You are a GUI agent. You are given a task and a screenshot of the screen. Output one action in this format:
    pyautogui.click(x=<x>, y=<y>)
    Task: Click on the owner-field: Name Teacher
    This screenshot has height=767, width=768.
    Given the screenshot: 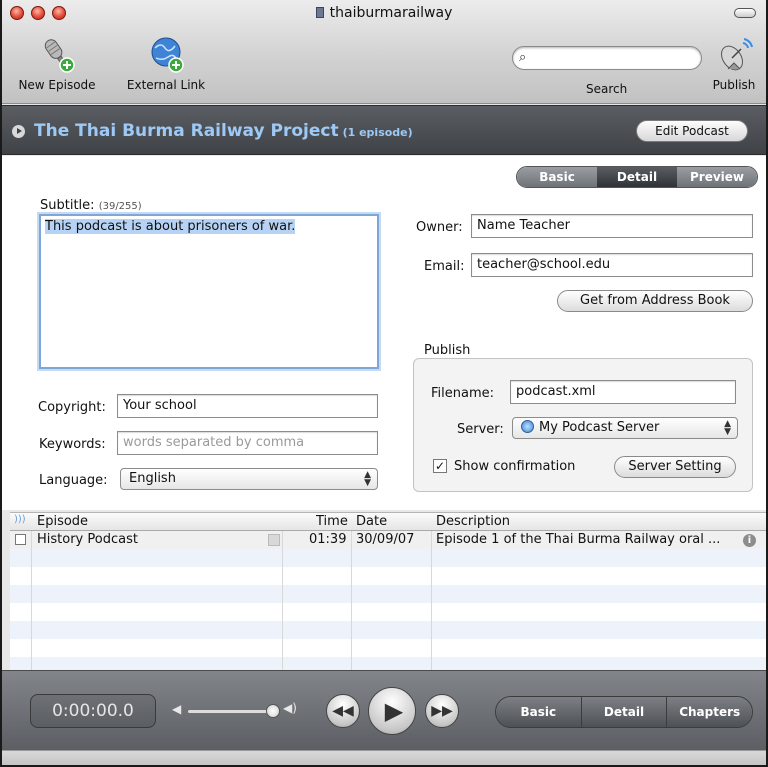 What is the action you would take?
    pyautogui.click(x=612, y=226)
    